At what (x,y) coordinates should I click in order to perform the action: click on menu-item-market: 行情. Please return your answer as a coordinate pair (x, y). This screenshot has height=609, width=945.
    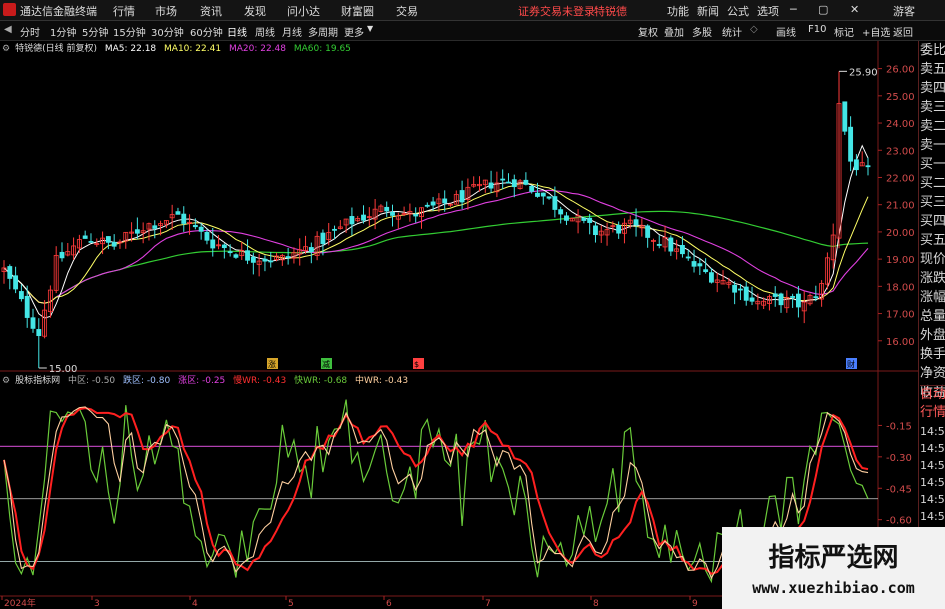
    Looking at the image, I should click on (124, 11).